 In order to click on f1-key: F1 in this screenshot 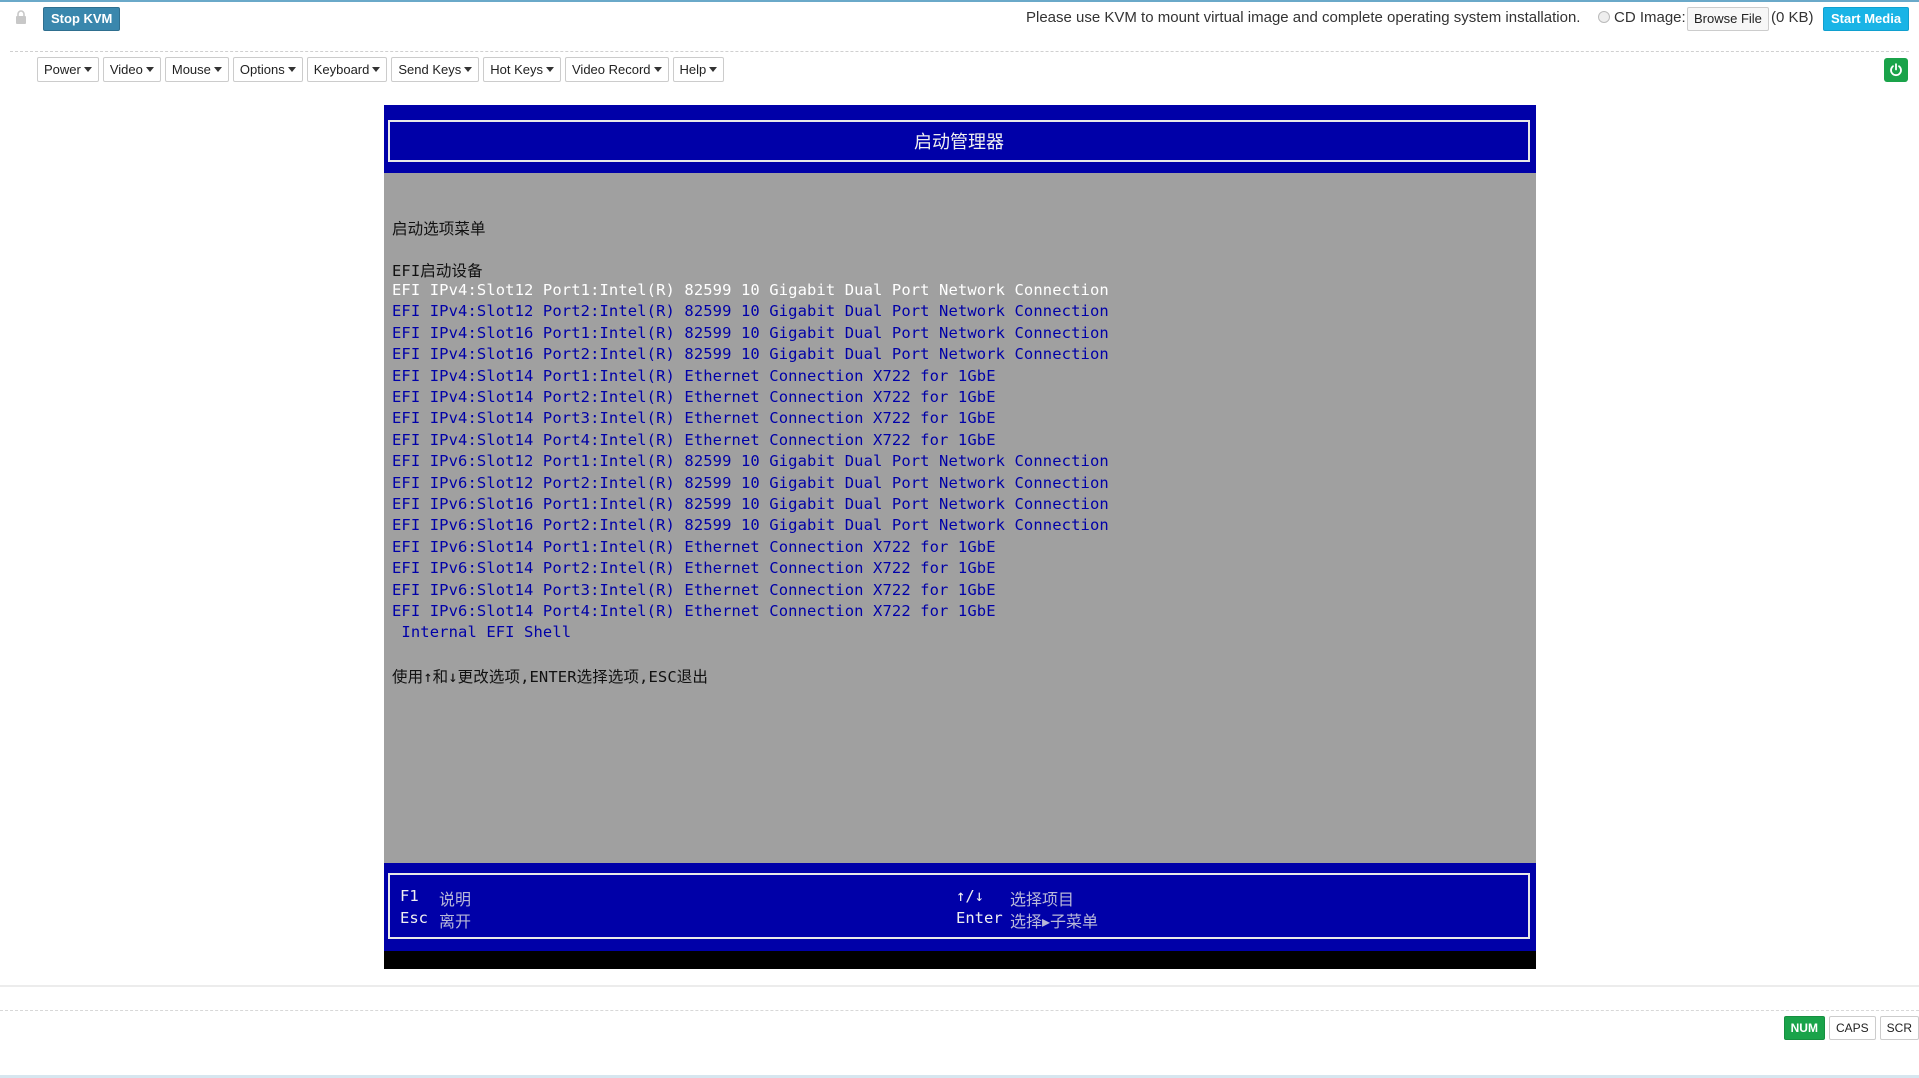, I will do `click(409, 896)`.